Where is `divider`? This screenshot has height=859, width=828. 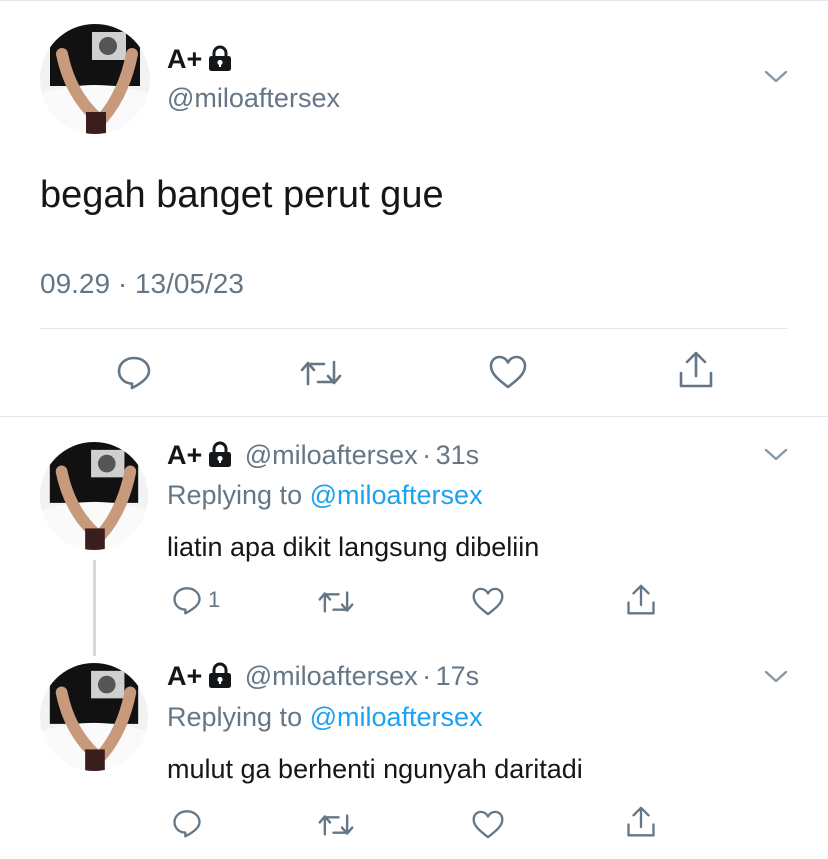 divider is located at coordinates (414, 328).